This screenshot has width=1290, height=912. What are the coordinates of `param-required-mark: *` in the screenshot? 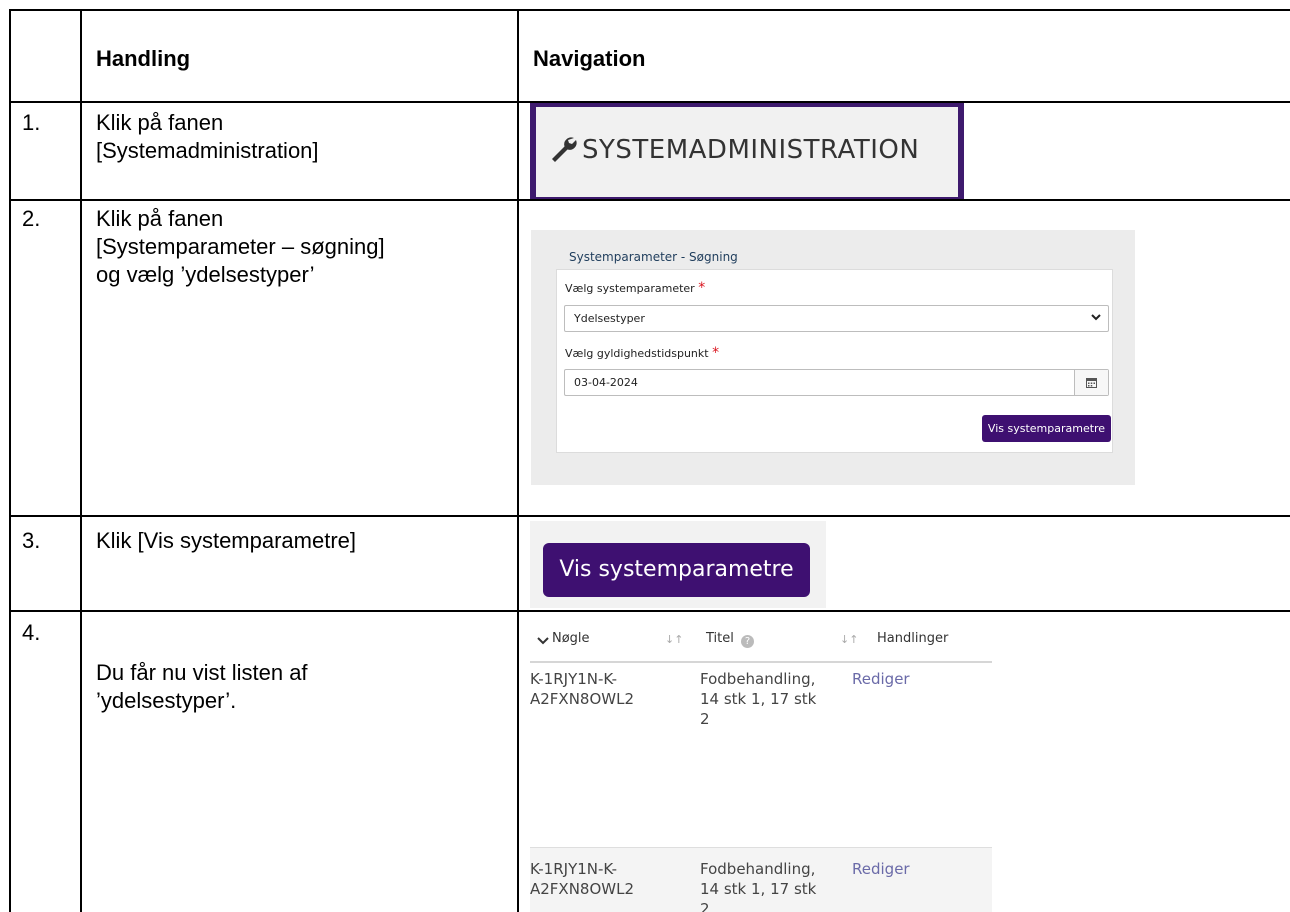 It's located at (702, 288).